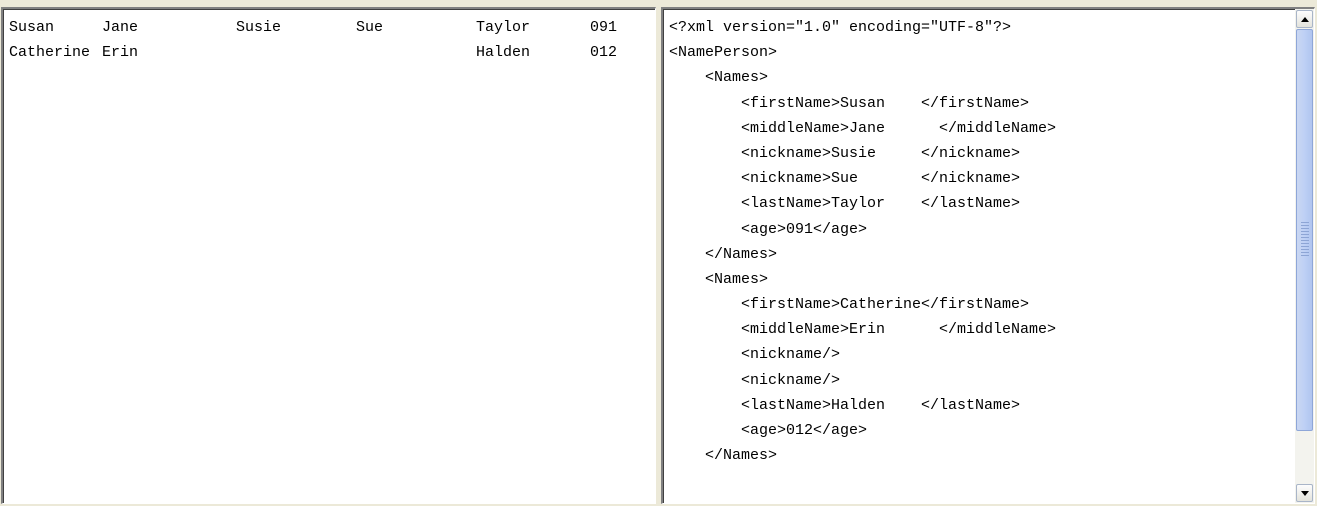 This screenshot has width=1317, height=506. I want to click on scroll-down-arrow-icon, so click(1304, 493).